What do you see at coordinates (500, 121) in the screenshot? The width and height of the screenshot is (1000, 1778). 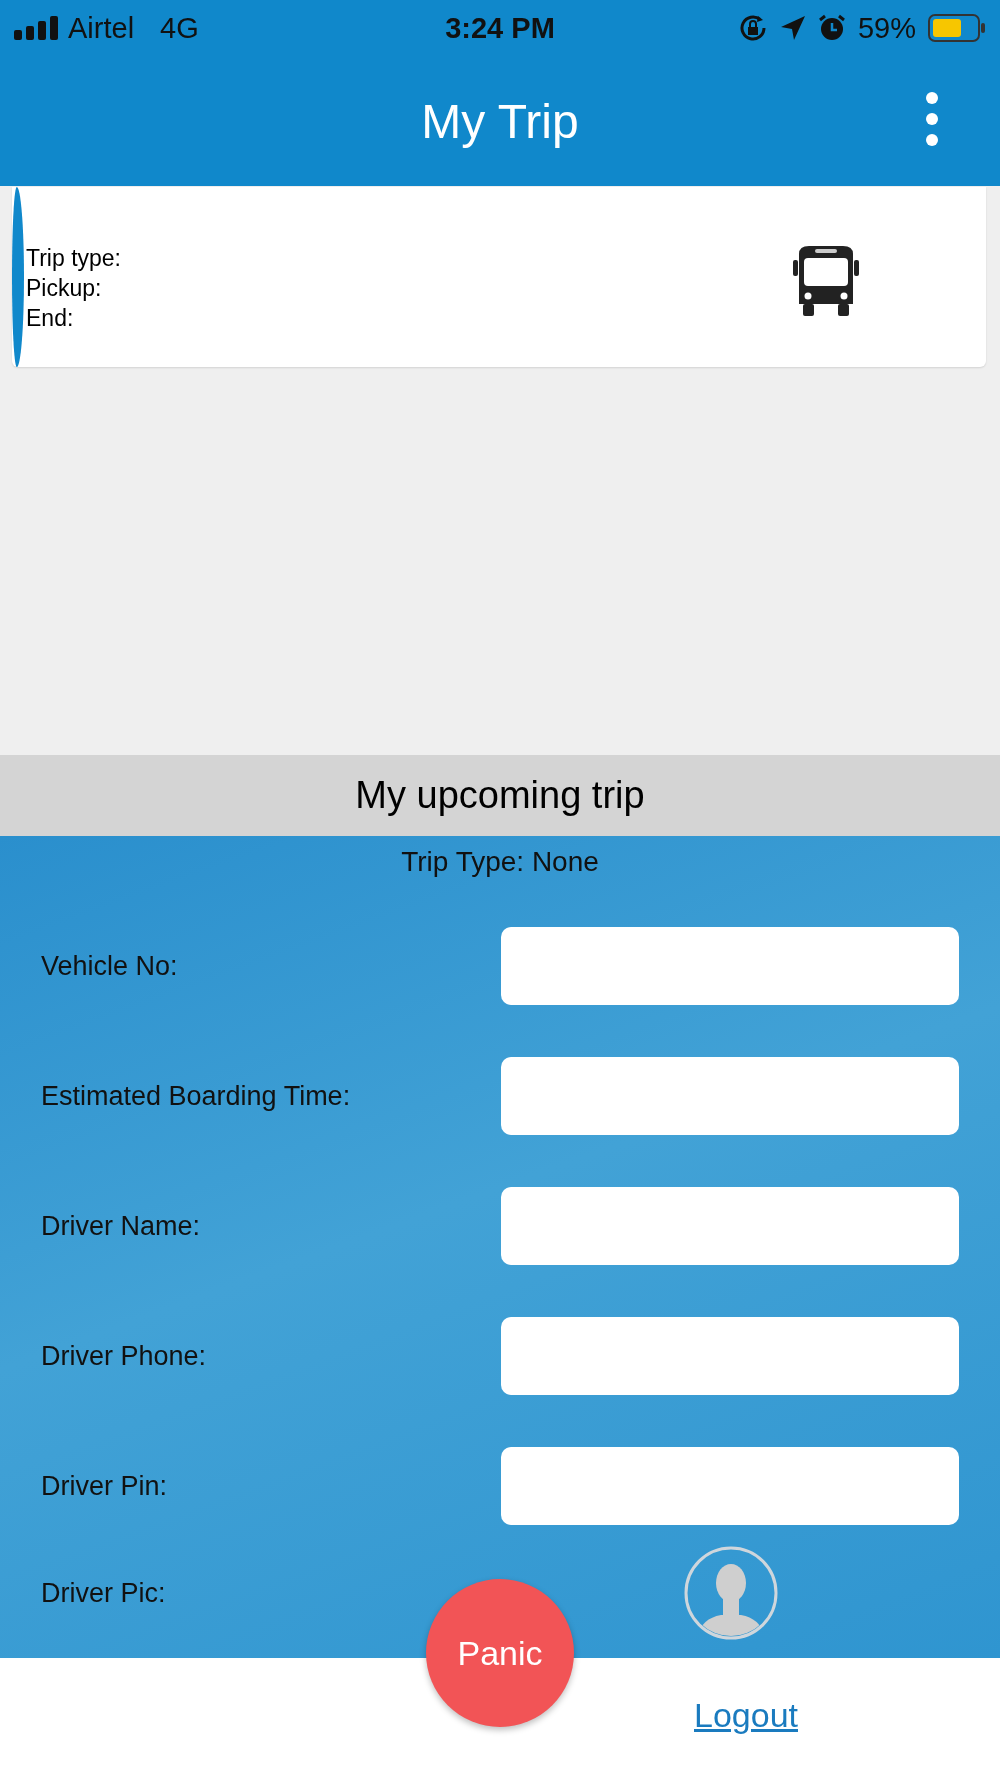 I see `screen-title: My Trip` at bounding box center [500, 121].